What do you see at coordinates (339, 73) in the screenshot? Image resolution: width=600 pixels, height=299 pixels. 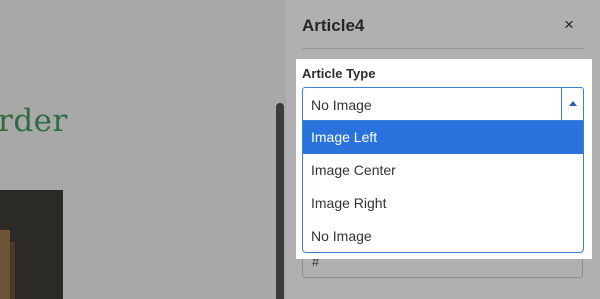 I see `article-type-label: Article Type` at bounding box center [339, 73].